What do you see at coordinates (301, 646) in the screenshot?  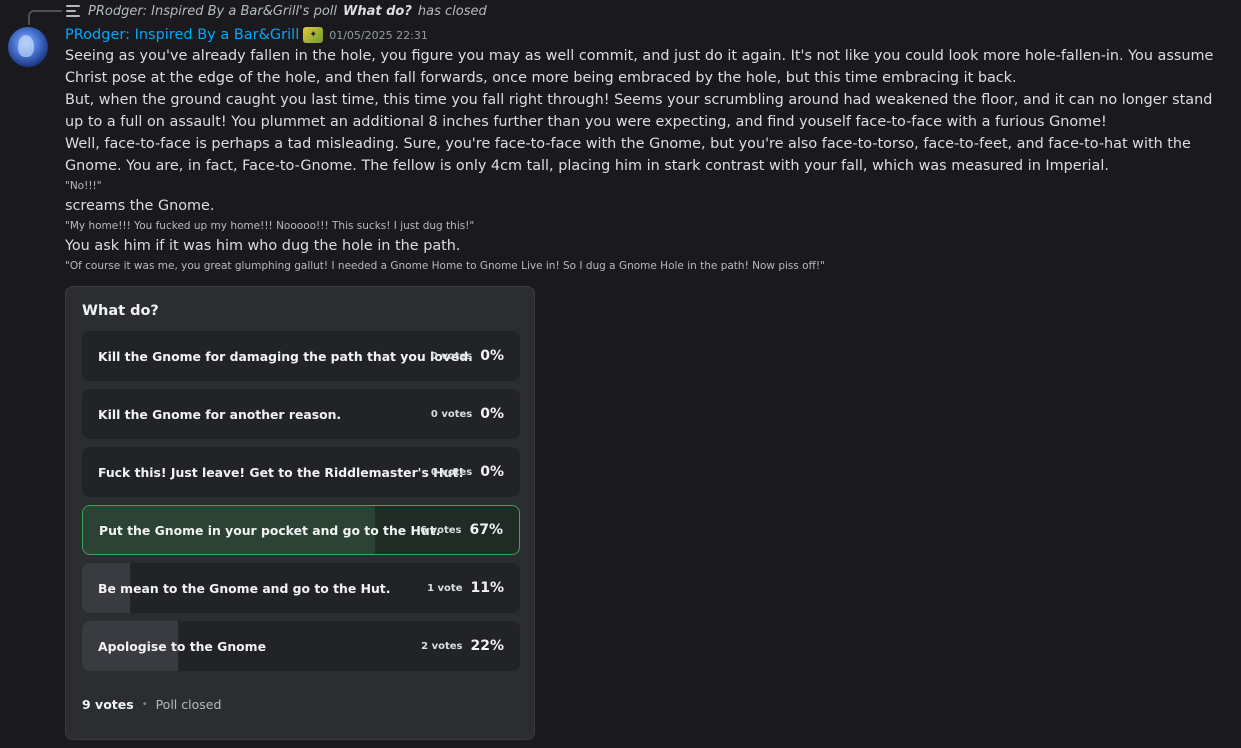 I see `poll-answer: Apologise to the Gnome 2 votes 22%` at bounding box center [301, 646].